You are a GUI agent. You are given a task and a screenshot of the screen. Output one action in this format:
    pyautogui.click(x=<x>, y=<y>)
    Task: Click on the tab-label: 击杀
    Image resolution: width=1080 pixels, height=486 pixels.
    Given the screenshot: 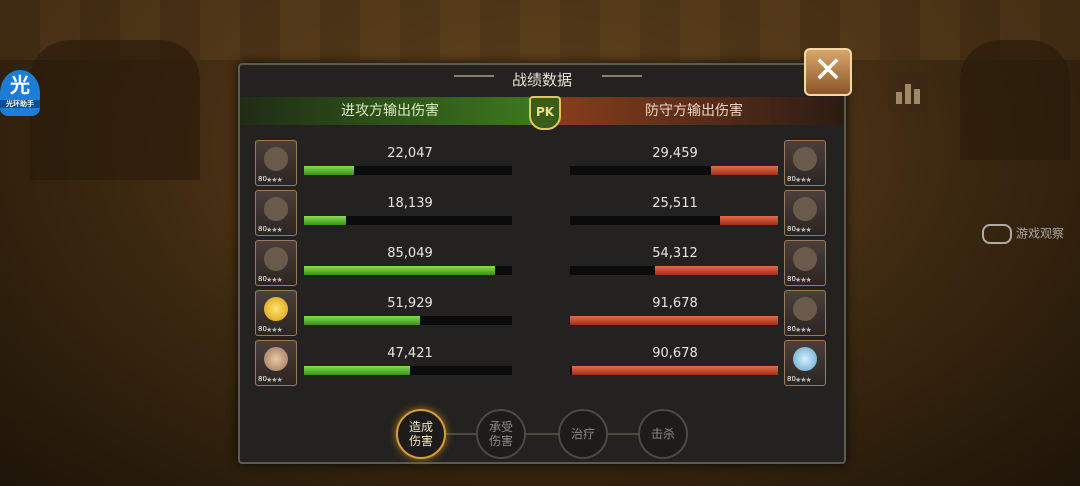 What is the action you would take?
    pyautogui.click(x=662, y=434)
    